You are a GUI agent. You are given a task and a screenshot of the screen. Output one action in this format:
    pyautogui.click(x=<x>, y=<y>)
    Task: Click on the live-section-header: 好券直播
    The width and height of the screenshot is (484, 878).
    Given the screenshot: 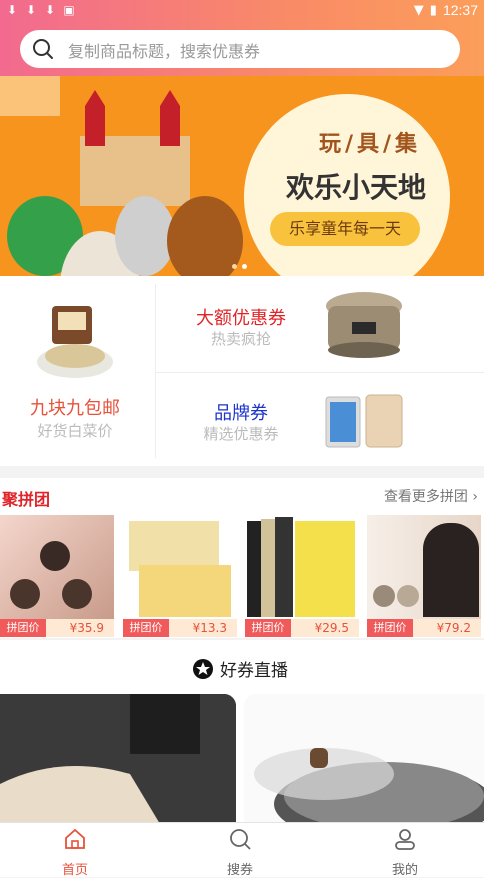 What is the action you would take?
    pyautogui.click(x=242, y=667)
    